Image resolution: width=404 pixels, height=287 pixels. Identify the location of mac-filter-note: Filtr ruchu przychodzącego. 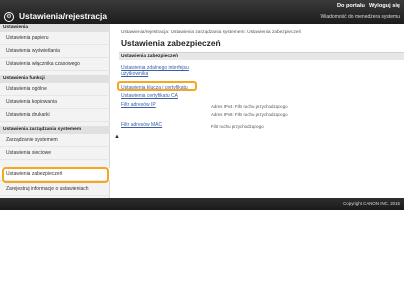
(237, 126).